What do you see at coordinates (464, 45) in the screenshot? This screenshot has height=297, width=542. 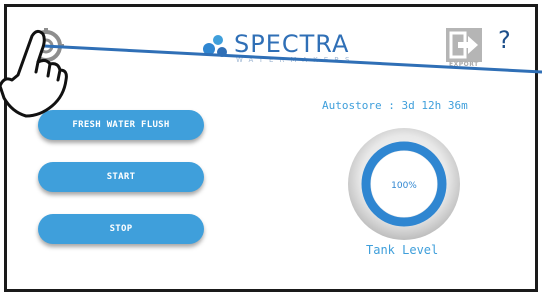 I see `export-icon` at bounding box center [464, 45].